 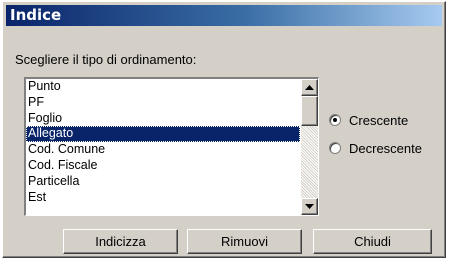 I want to click on vertical-scrollbar, so click(x=309, y=147).